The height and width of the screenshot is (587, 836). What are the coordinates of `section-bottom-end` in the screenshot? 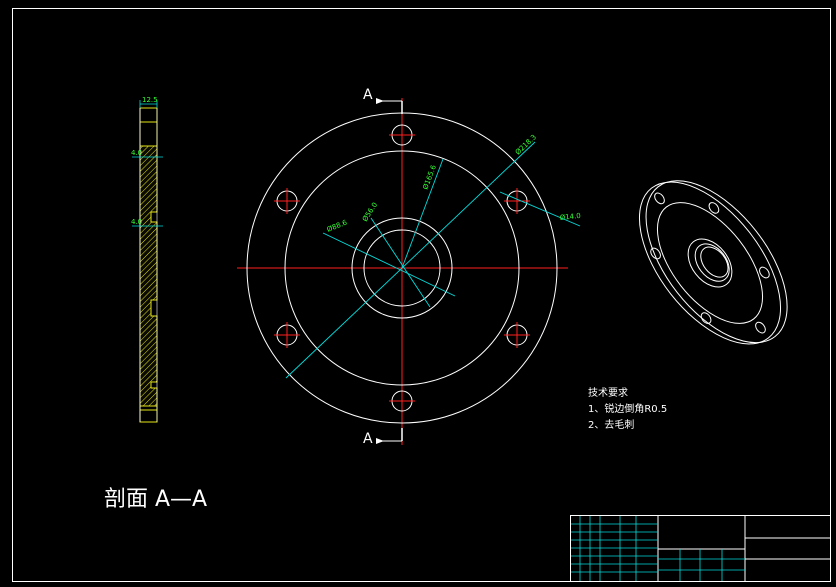 It's located at (148, 414).